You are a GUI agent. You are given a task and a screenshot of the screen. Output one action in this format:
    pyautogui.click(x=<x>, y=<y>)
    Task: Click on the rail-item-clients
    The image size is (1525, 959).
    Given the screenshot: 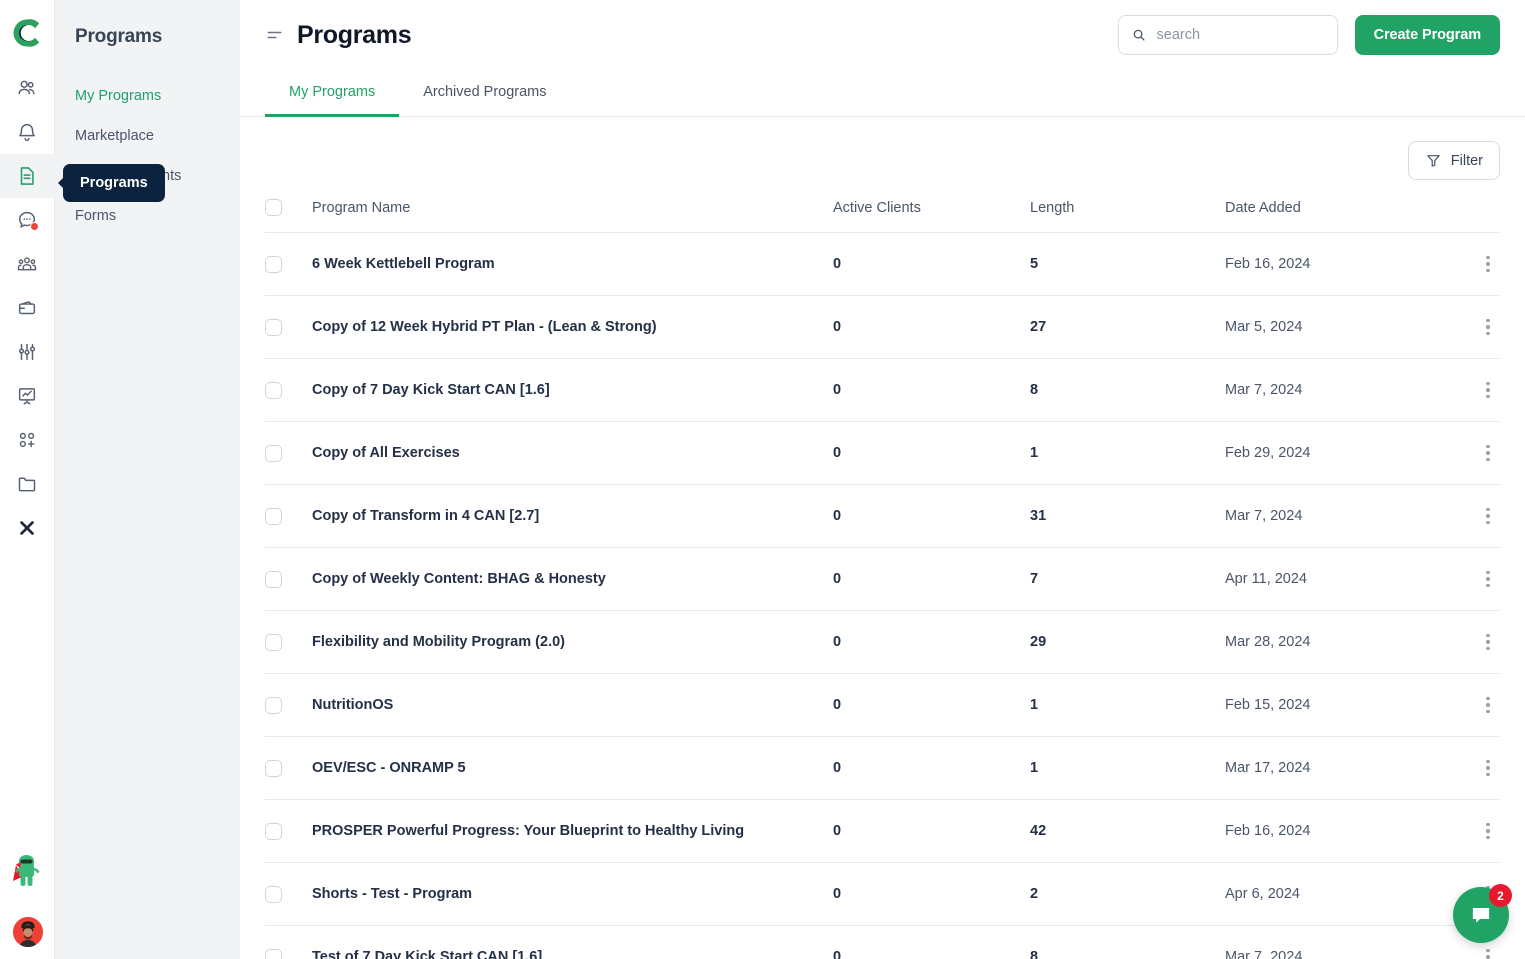 What is the action you would take?
    pyautogui.click(x=27, y=88)
    